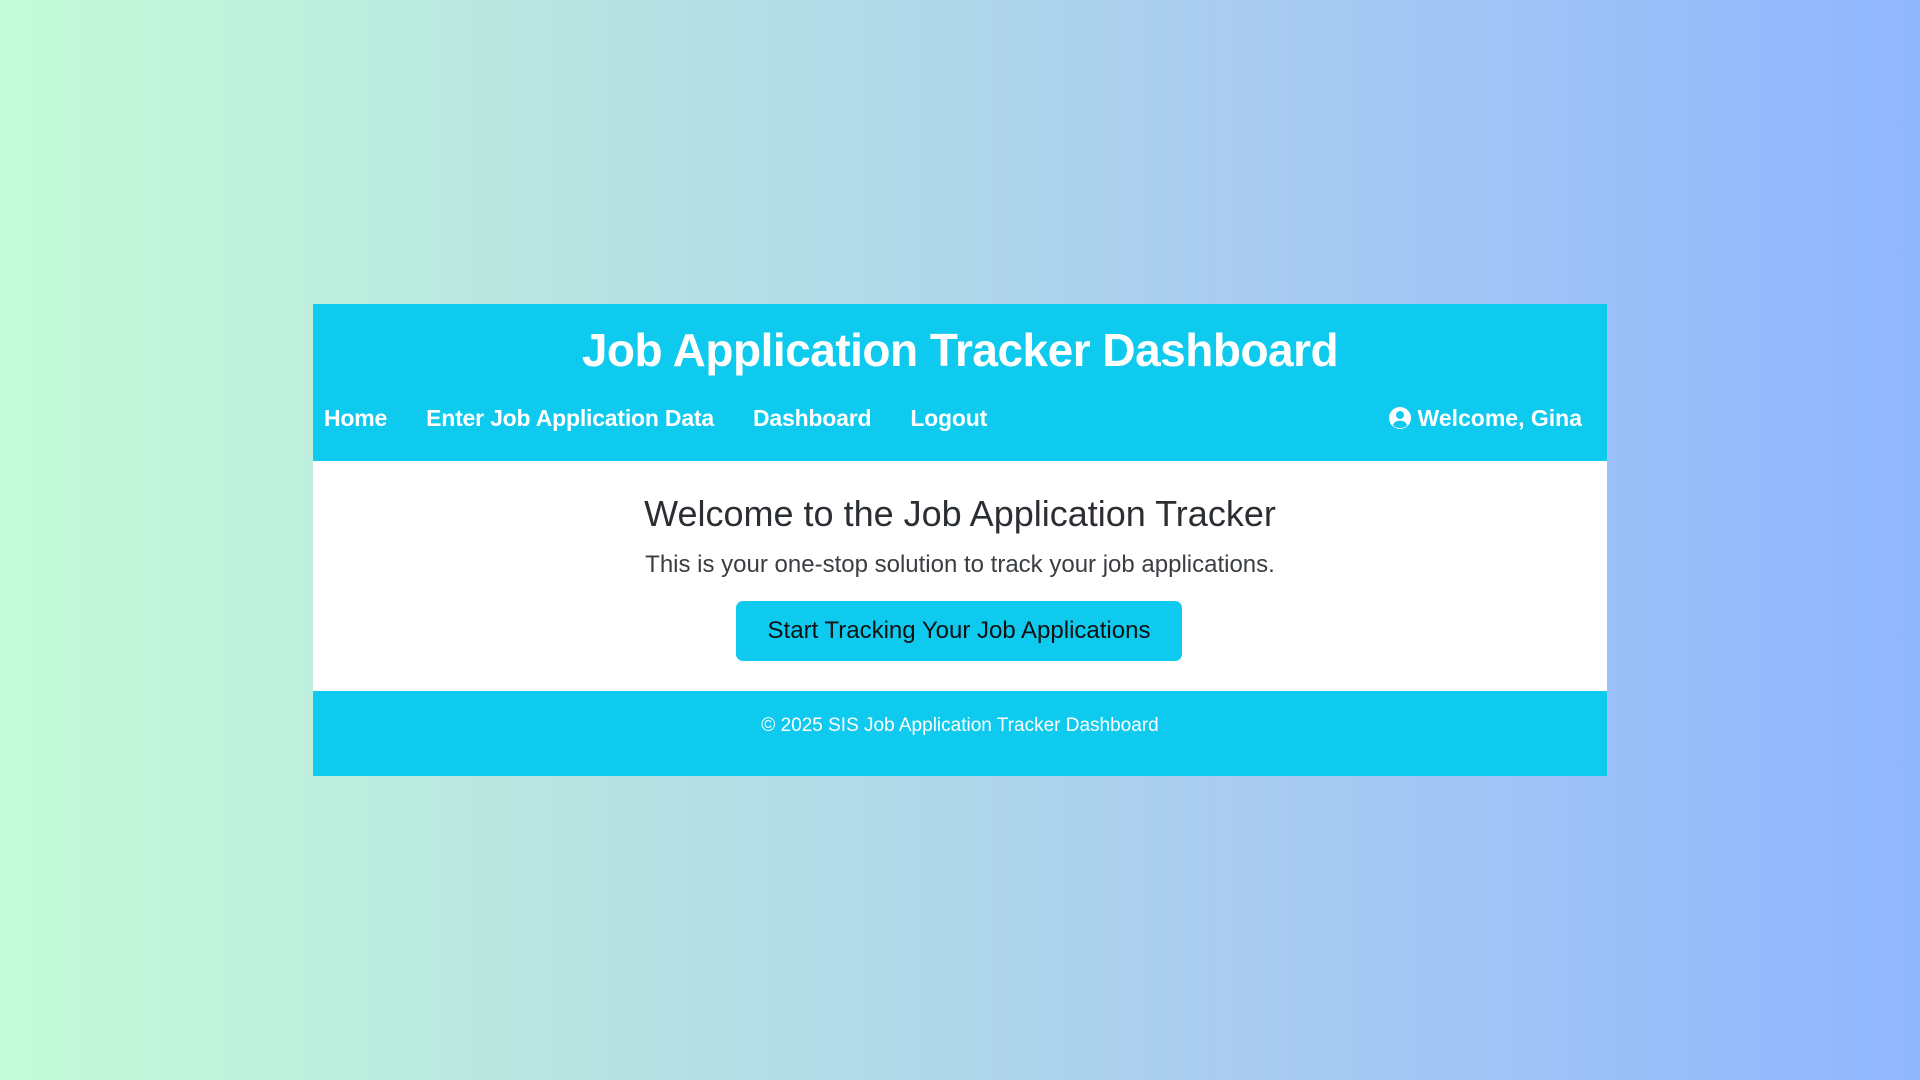  What do you see at coordinates (960, 350) in the screenshot?
I see `page-title: Job Application Tracker Dashboard` at bounding box center [960, 350].